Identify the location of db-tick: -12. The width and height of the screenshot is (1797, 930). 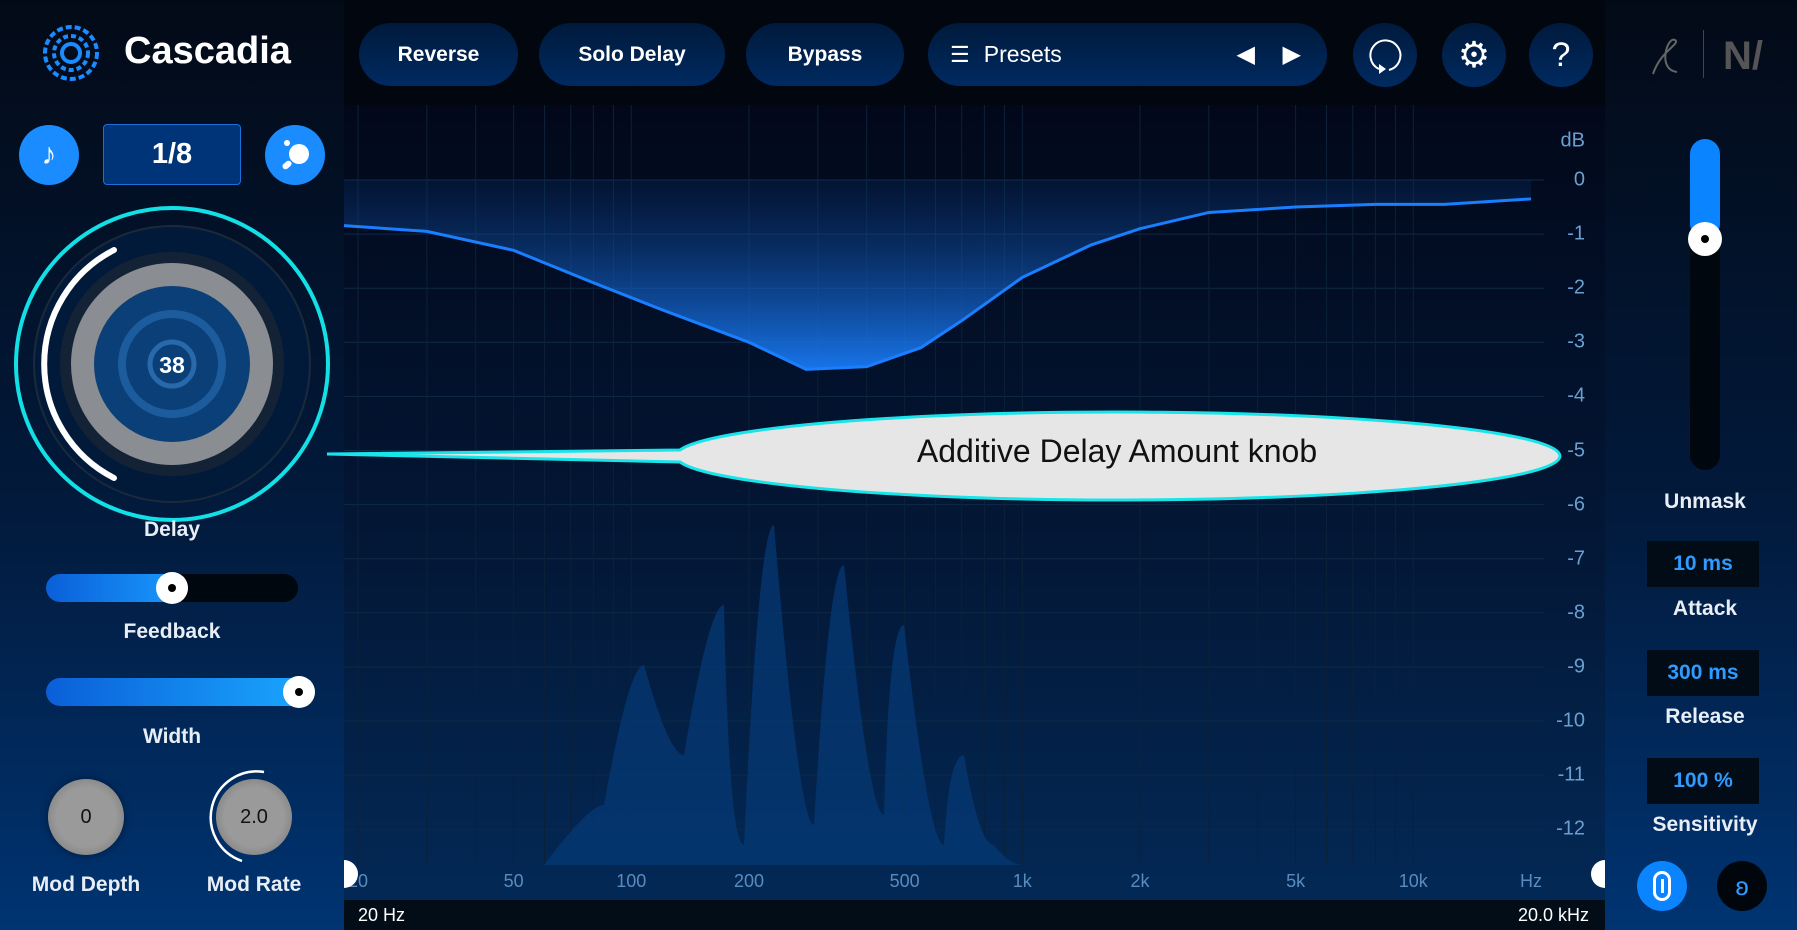
(1570, 828).